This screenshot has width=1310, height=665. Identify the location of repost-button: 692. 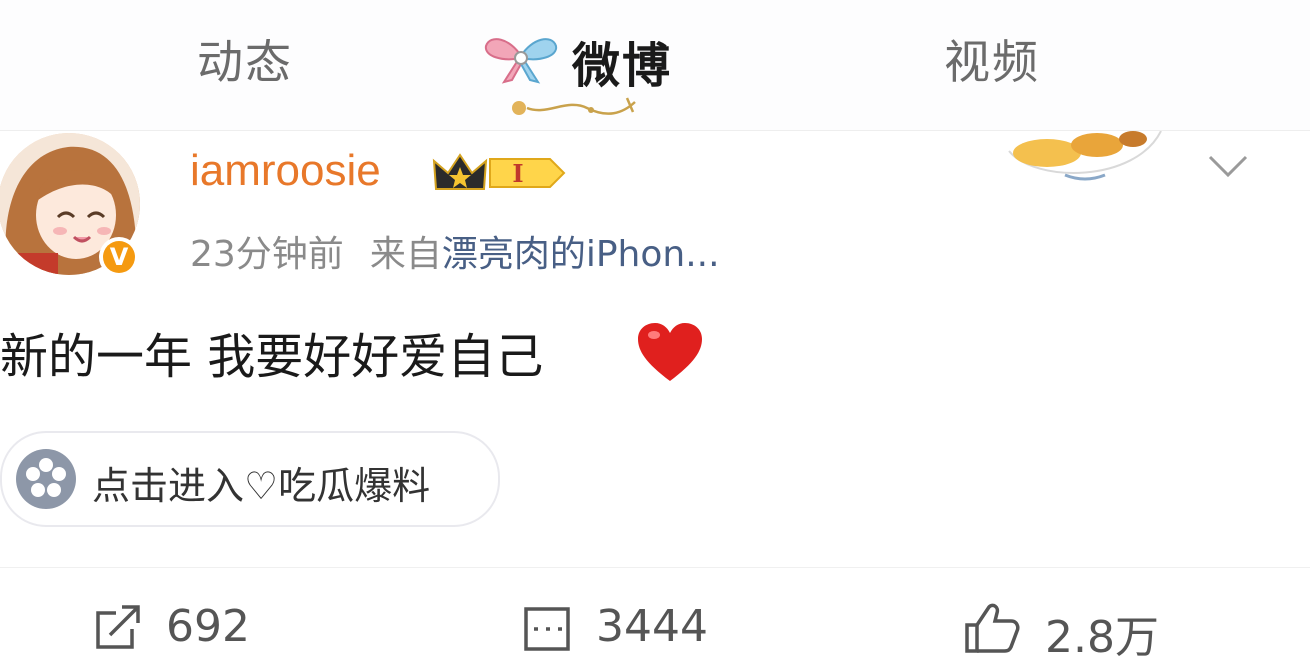
(171, 632).